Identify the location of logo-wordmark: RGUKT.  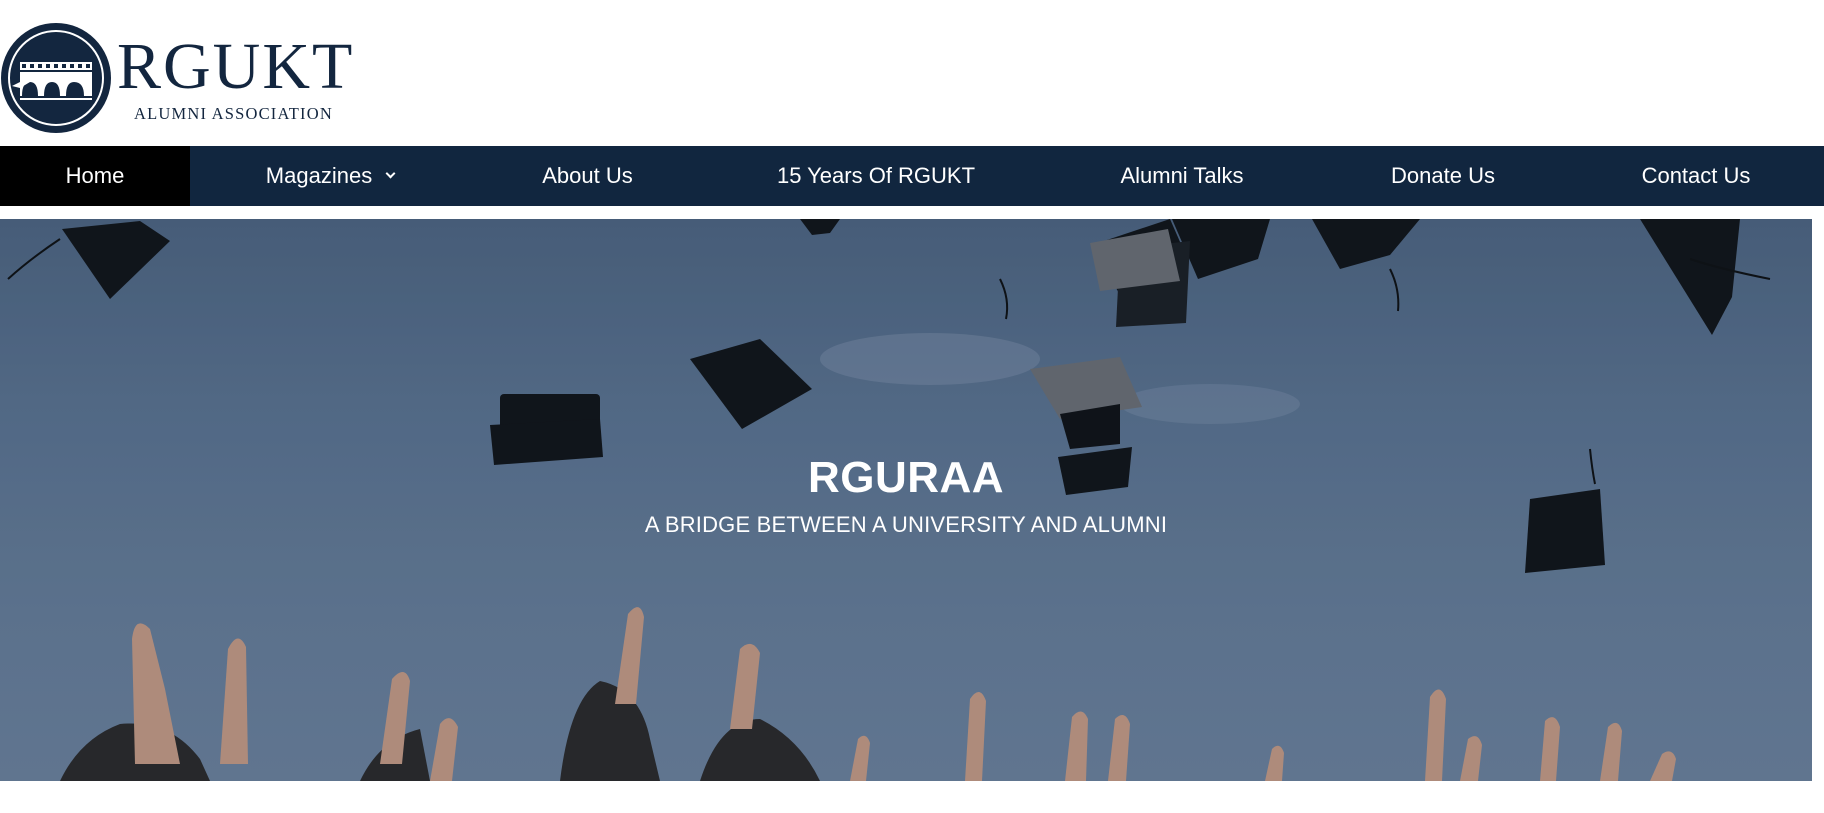
(236, 66).